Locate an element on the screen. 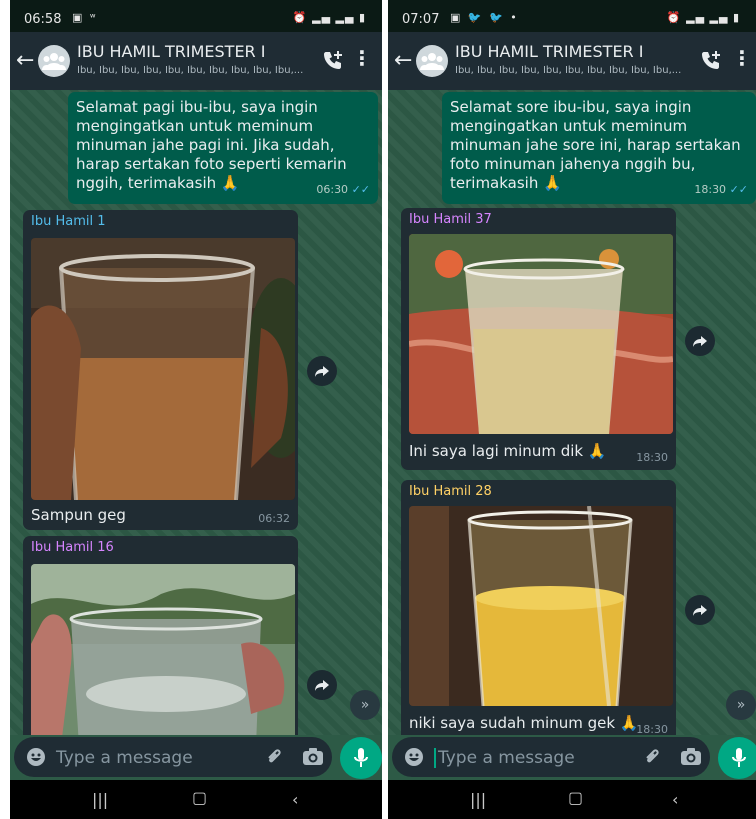 This screenshot has width=756, height=819. status-bar: 06:58 ▣ ʷ ⏰ ▂▄ ▂▄ ▮ is located at coordinates (196, 19).